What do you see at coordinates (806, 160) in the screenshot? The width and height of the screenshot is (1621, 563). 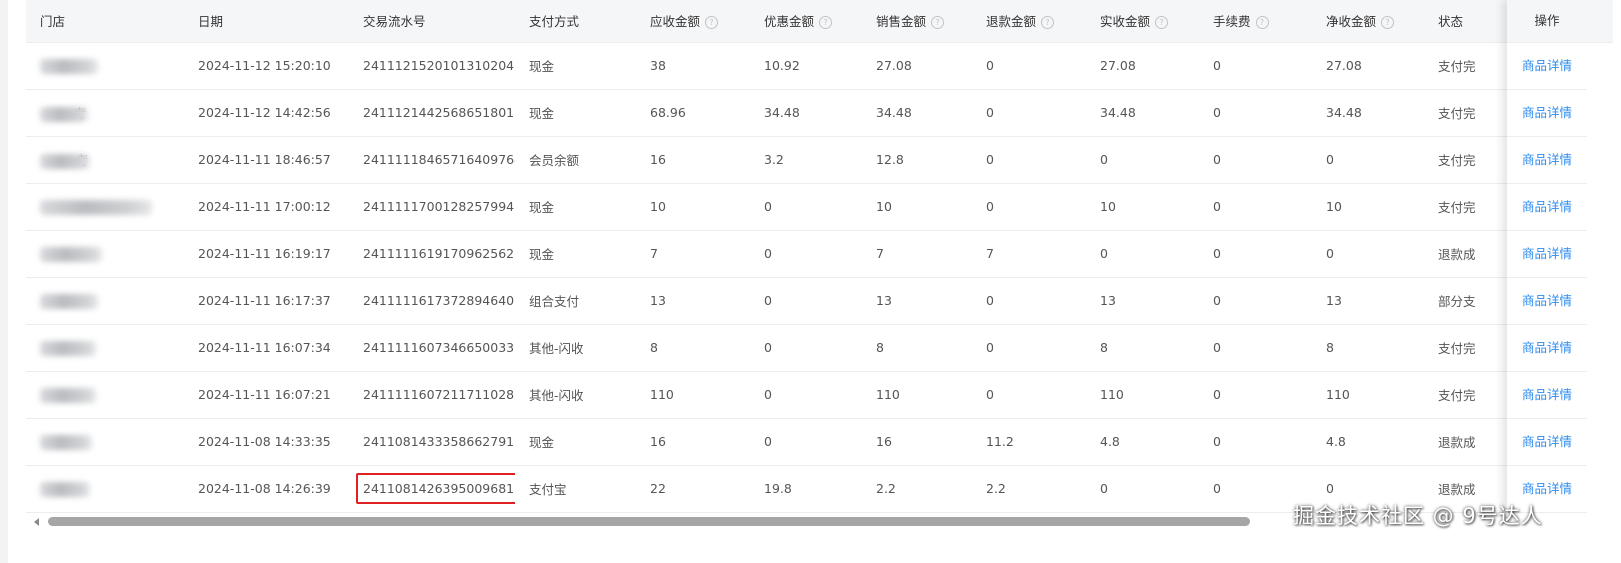 I see `cell-discount: 3.2` at bounding box center [806, 160].